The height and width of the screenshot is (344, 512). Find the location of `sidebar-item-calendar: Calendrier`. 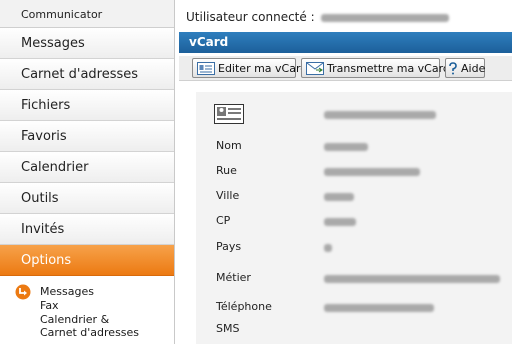

sidebar-item-calendar: Calendrier is located at coordinates (87, 167).